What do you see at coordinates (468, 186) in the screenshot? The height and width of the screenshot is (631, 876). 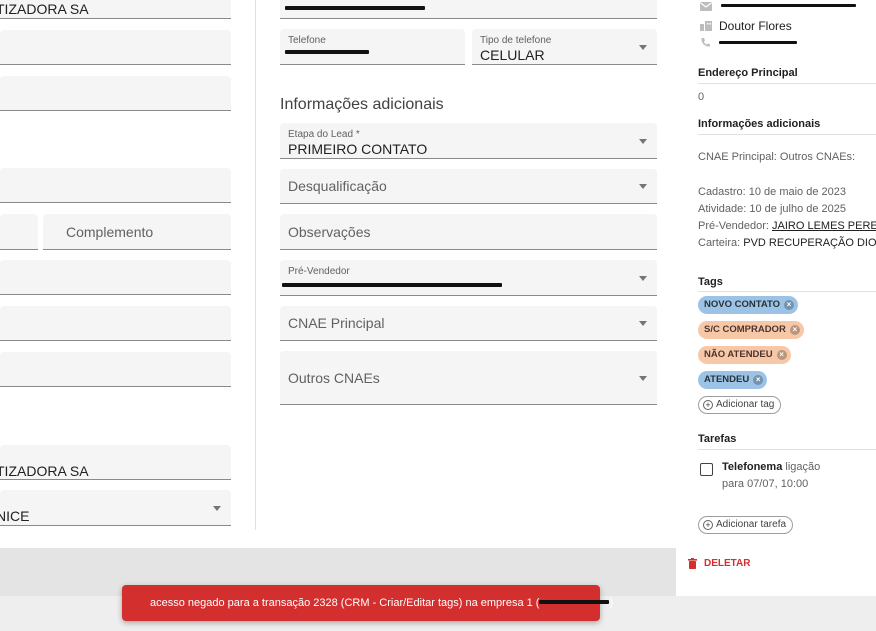 I see `desqualificacao-select: Desqualificação` at bounding box center [468, 186].